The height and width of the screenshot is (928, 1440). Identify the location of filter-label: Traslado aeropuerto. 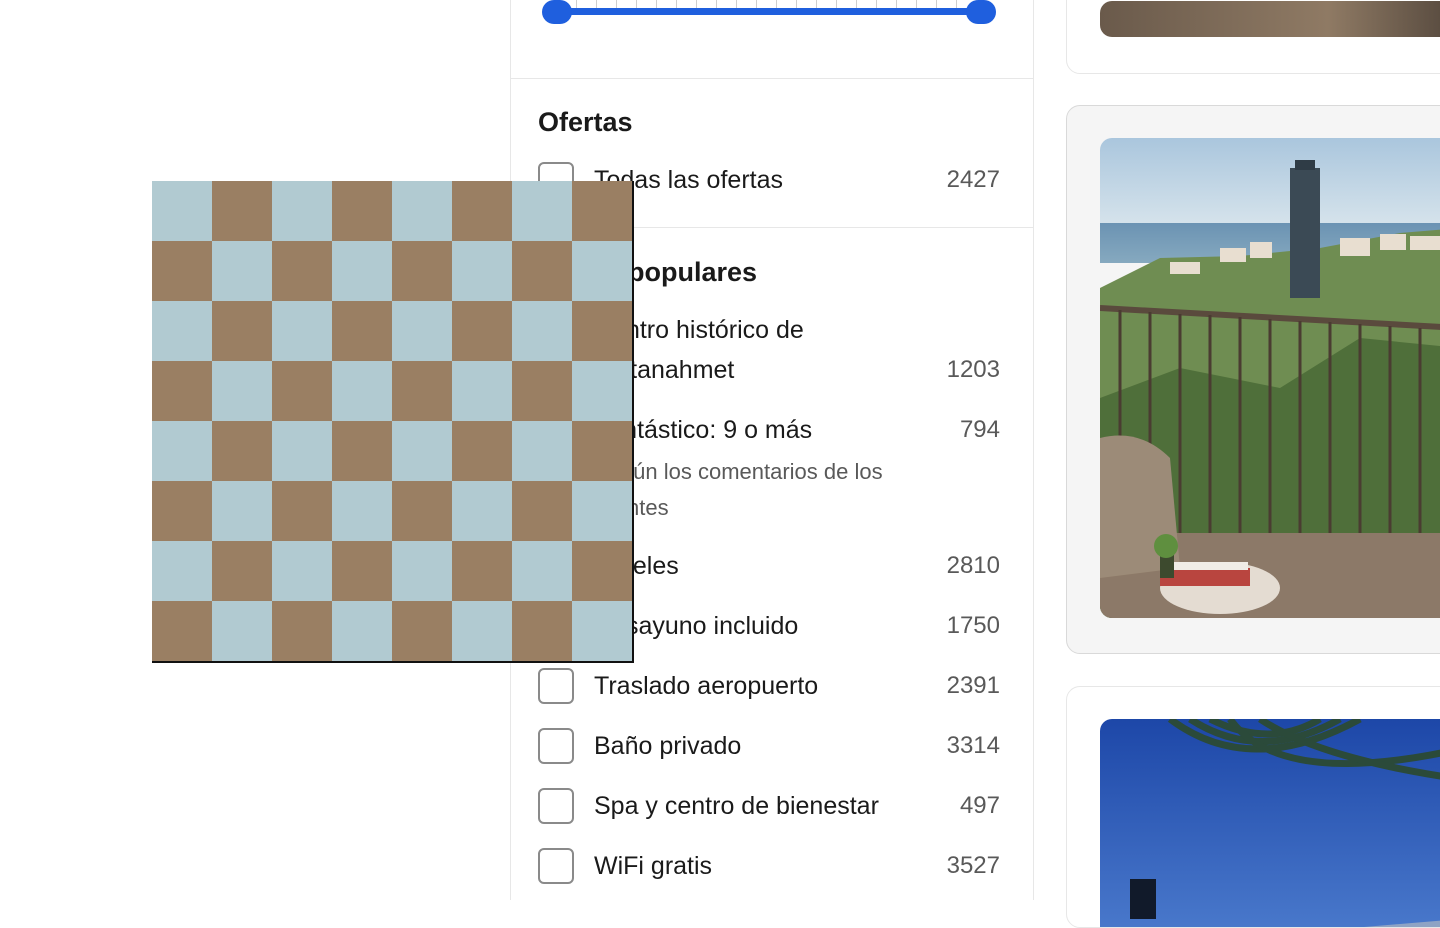
(706, 686).